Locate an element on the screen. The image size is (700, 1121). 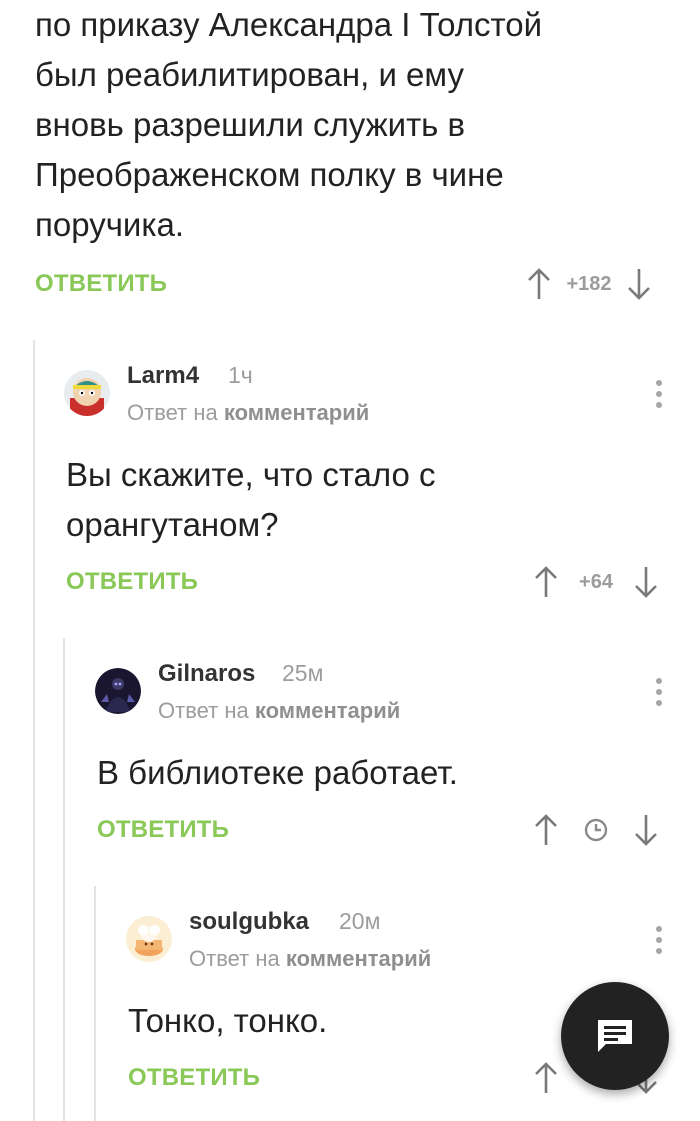
soulgubka-author-name: soulgubka is located at coordinates (249, 922).